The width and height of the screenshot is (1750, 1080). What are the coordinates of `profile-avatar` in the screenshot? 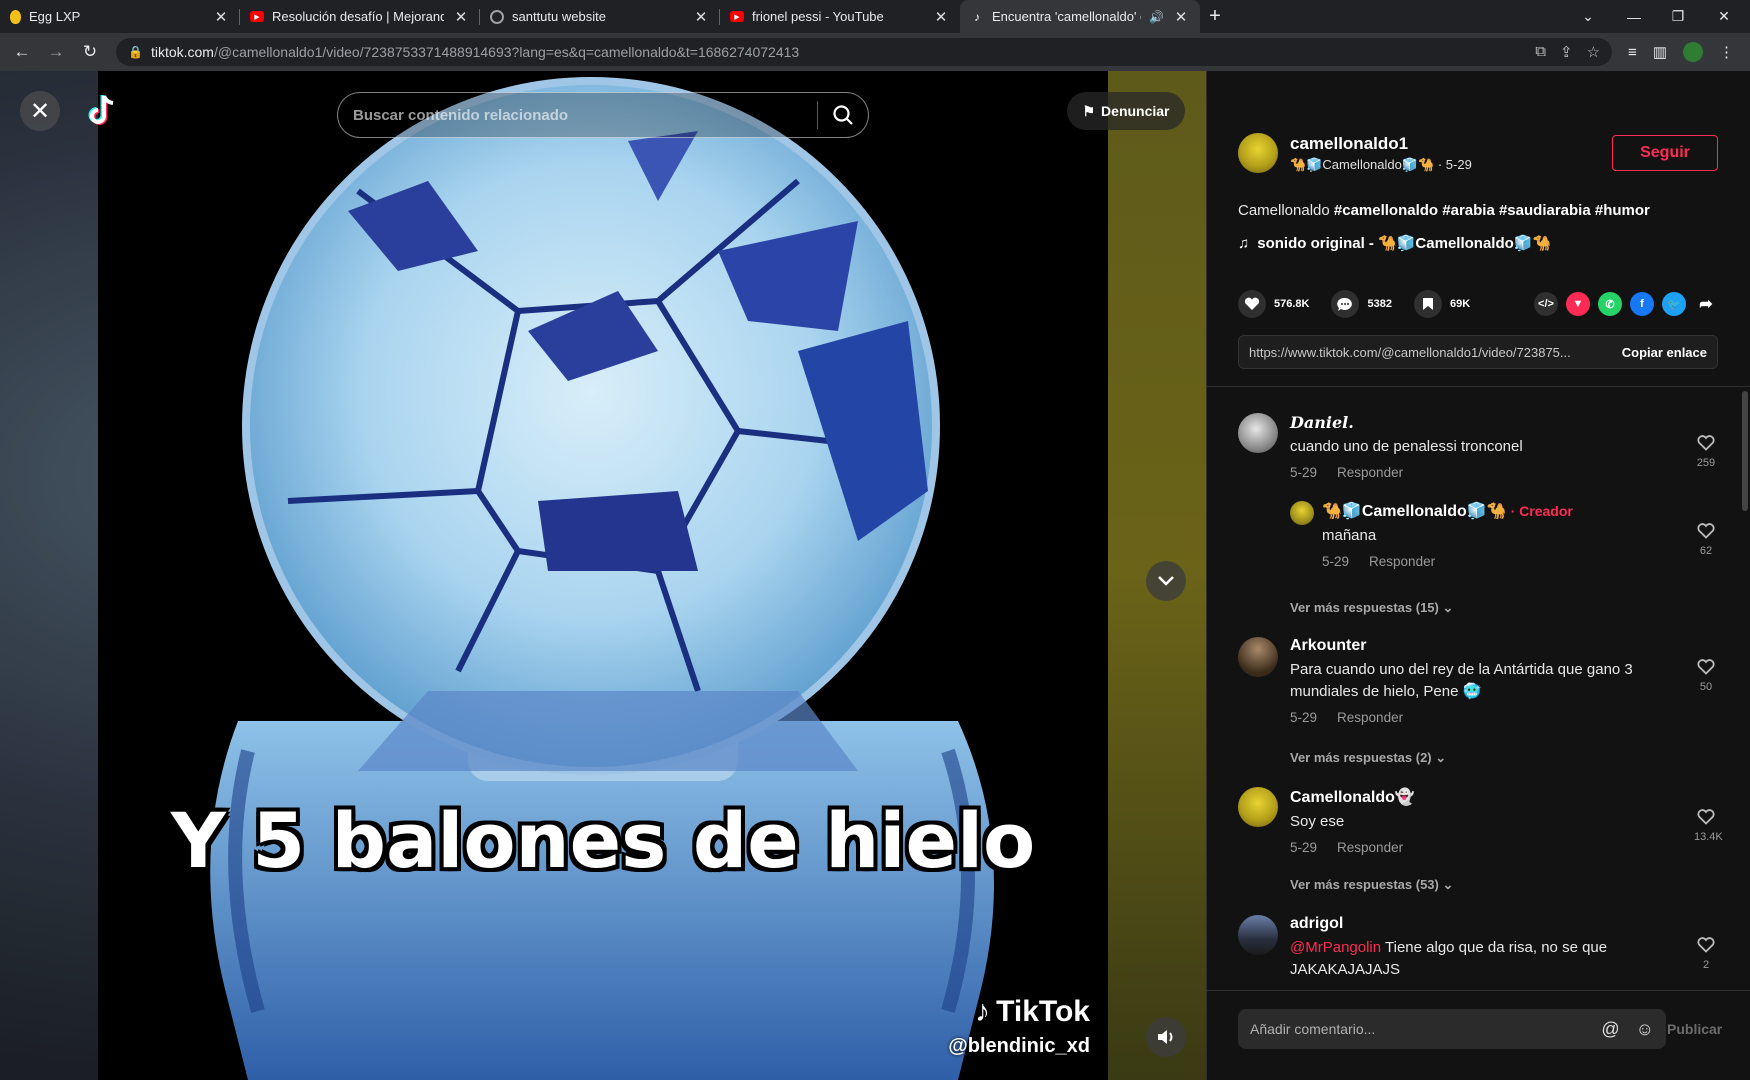 It's located at (1693, 52).